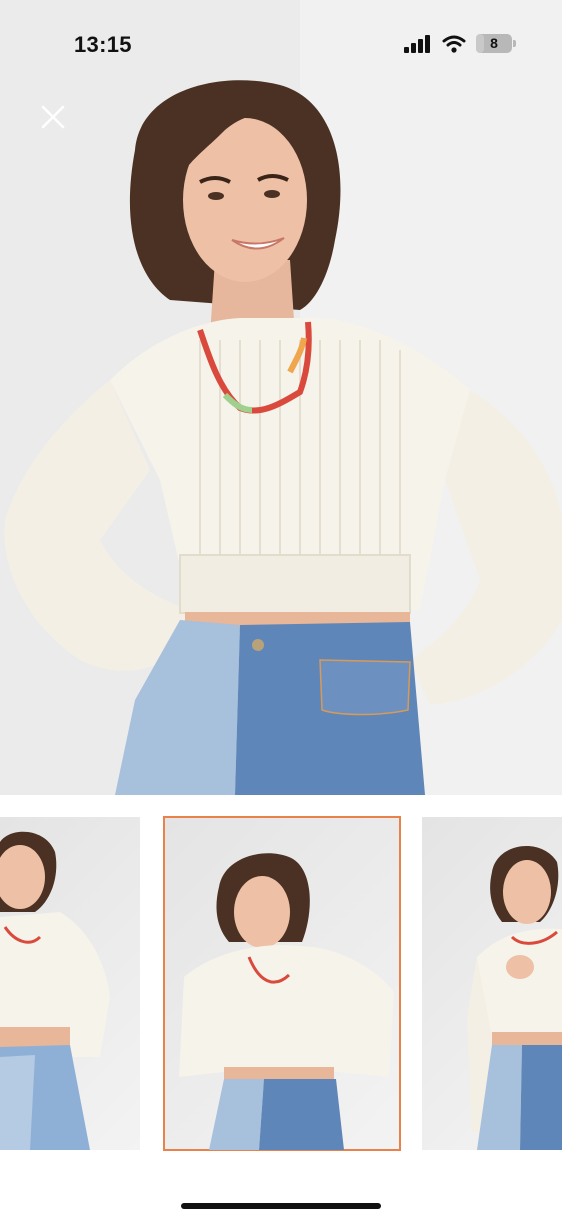 The image size is (562, 1221). I want to click on thumbnail-2-selected, so click(282, 983).